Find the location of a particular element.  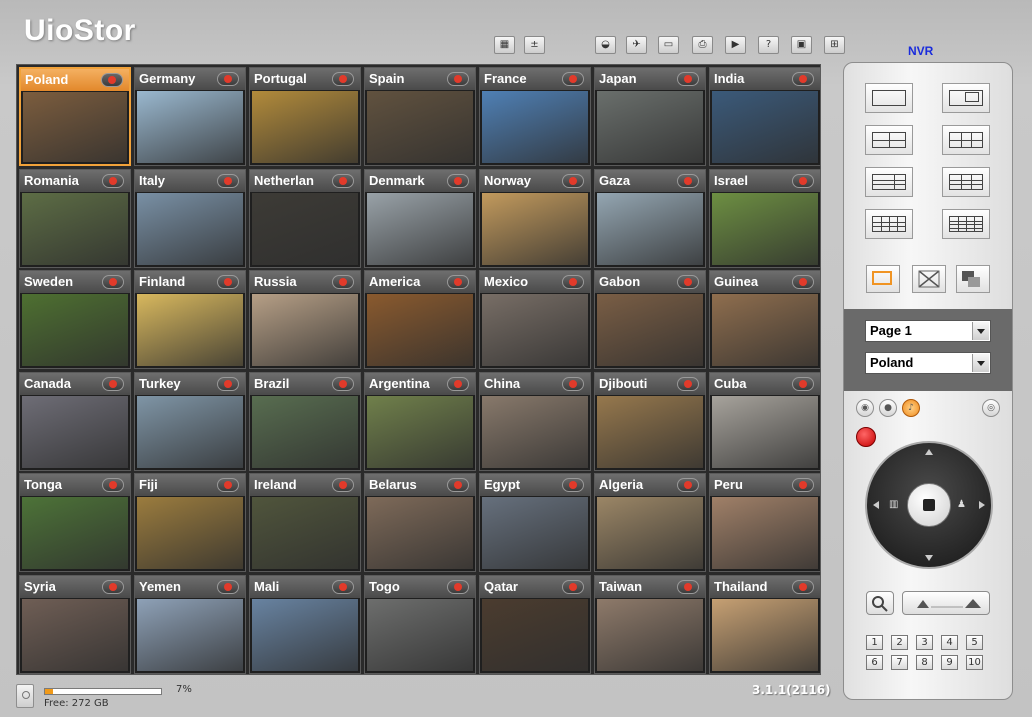

ptz-home-button is located at coordinates (929, 505).